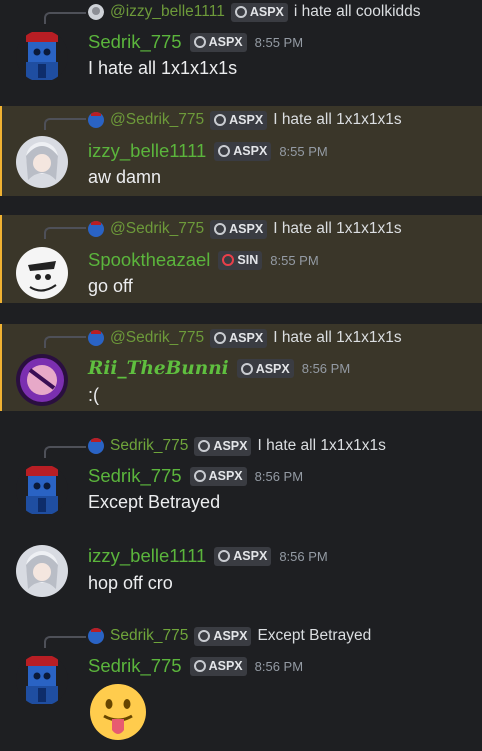 The image size is (482, 751). I want to click on message-header: Spooktheazael SIN 8:55 PM, so click(203, 260).